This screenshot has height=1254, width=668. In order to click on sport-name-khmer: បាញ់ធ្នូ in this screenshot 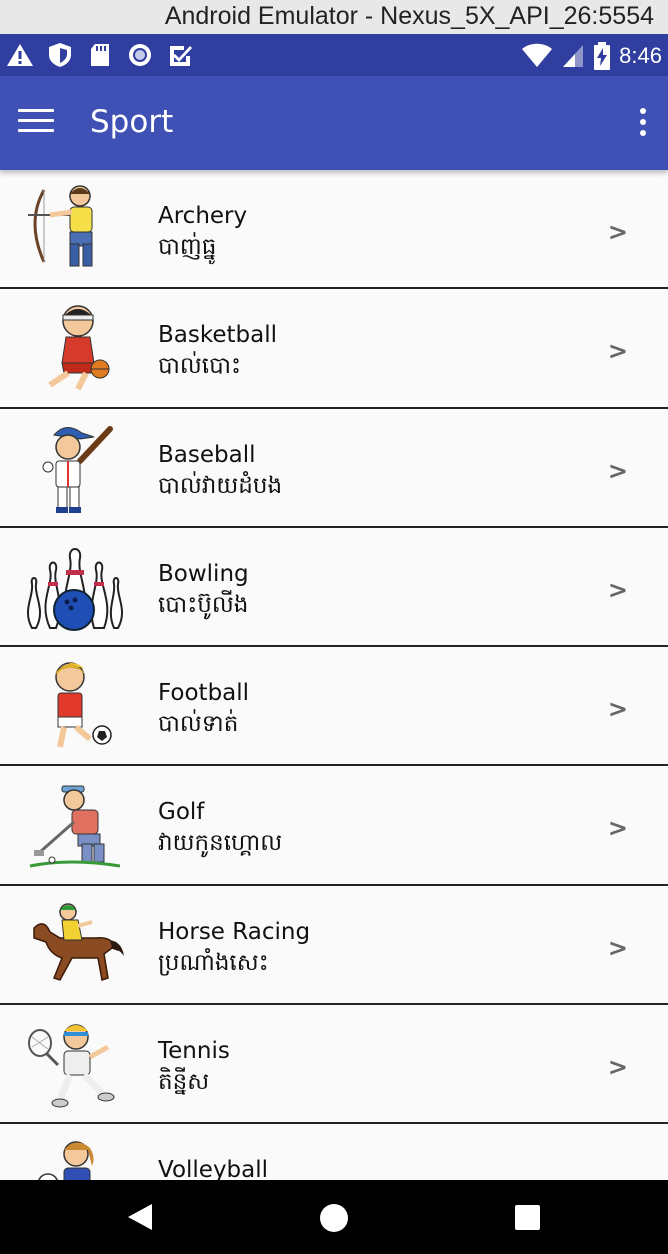, I will do `click(187, 247)`.